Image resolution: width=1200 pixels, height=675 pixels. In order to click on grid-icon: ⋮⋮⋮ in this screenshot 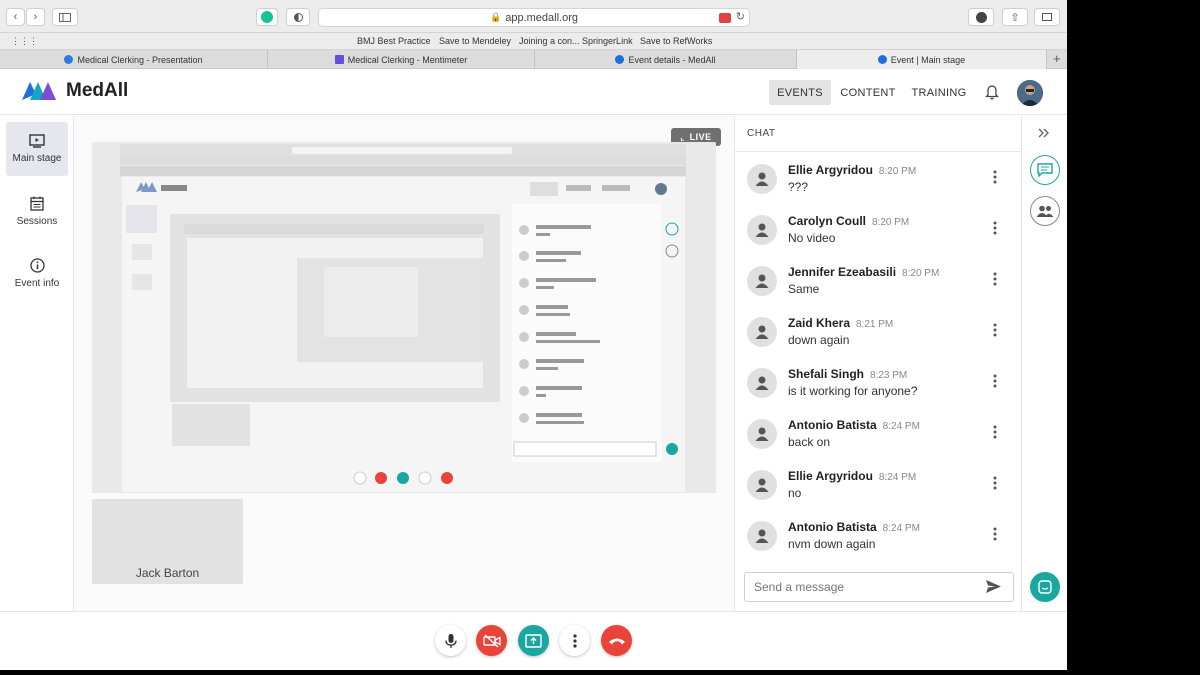, I will do `click(24, 41)`.